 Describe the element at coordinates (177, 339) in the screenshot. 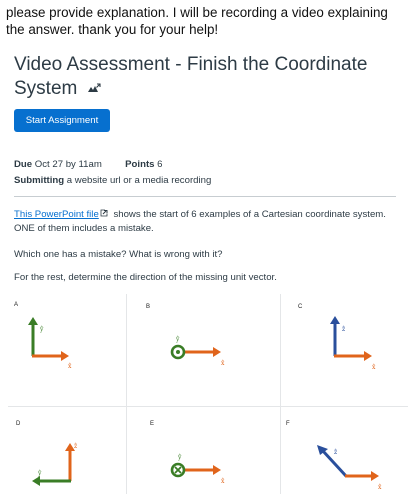

I see `diagram-b-label-y: ŷ` at that location.